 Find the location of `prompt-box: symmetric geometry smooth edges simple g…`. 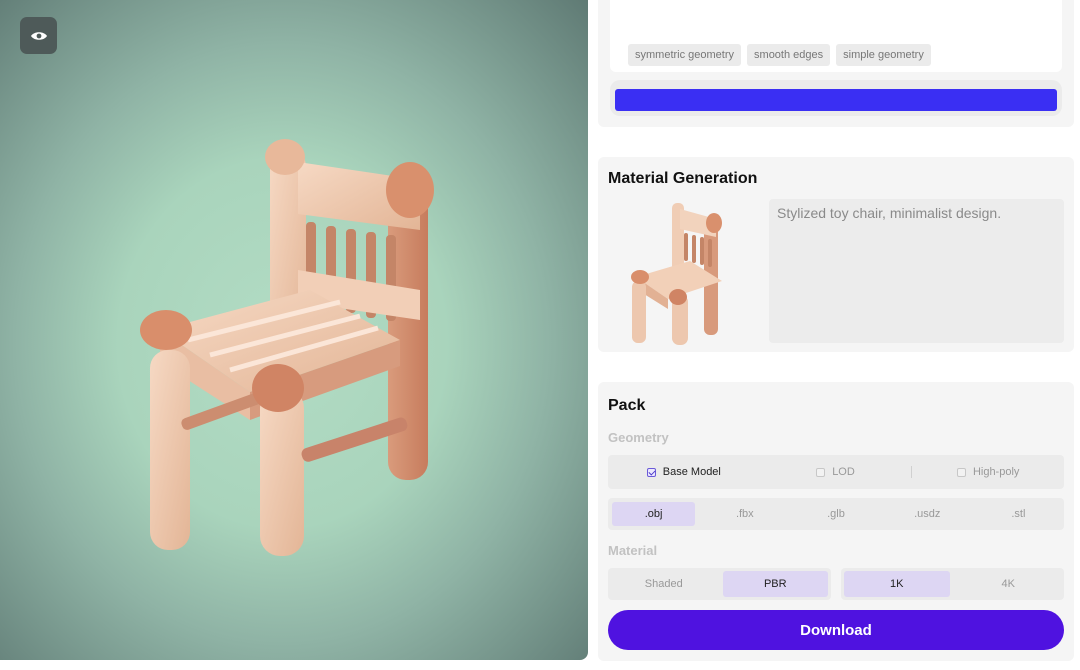

prompt-box: symmetric geometry smooth edges simple g… is located at coordinates (836, 36).